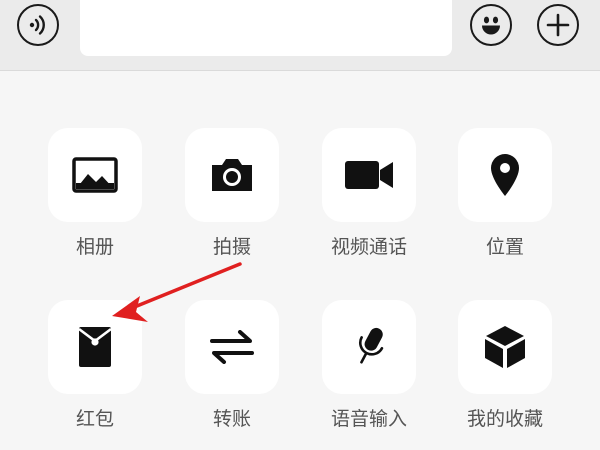  Describe the element at coordinates (368, 247) in the screenshot. I see `video-call-label: 视频通话` at that location.